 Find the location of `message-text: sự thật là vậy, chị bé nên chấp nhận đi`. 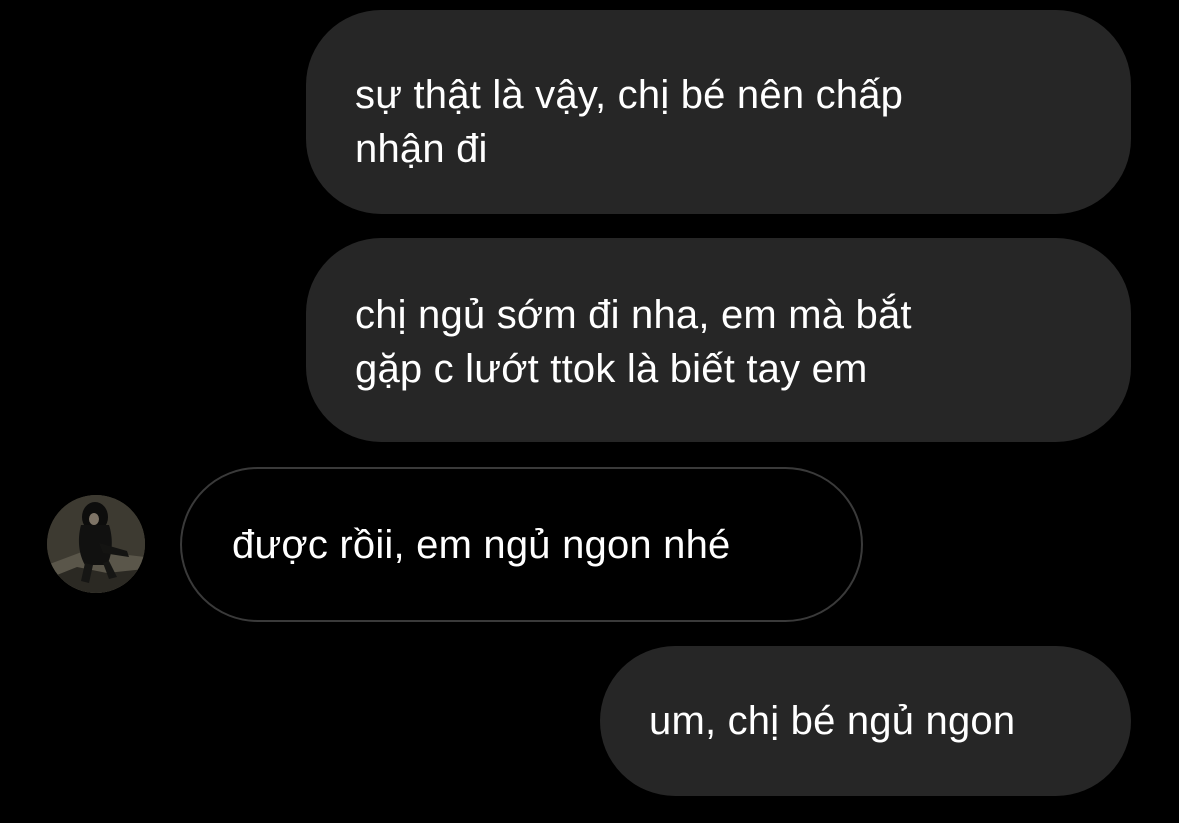

message-text: sự thật là vậy, chị bé nên chấp nhận đi is located at coordinates (629, 122).